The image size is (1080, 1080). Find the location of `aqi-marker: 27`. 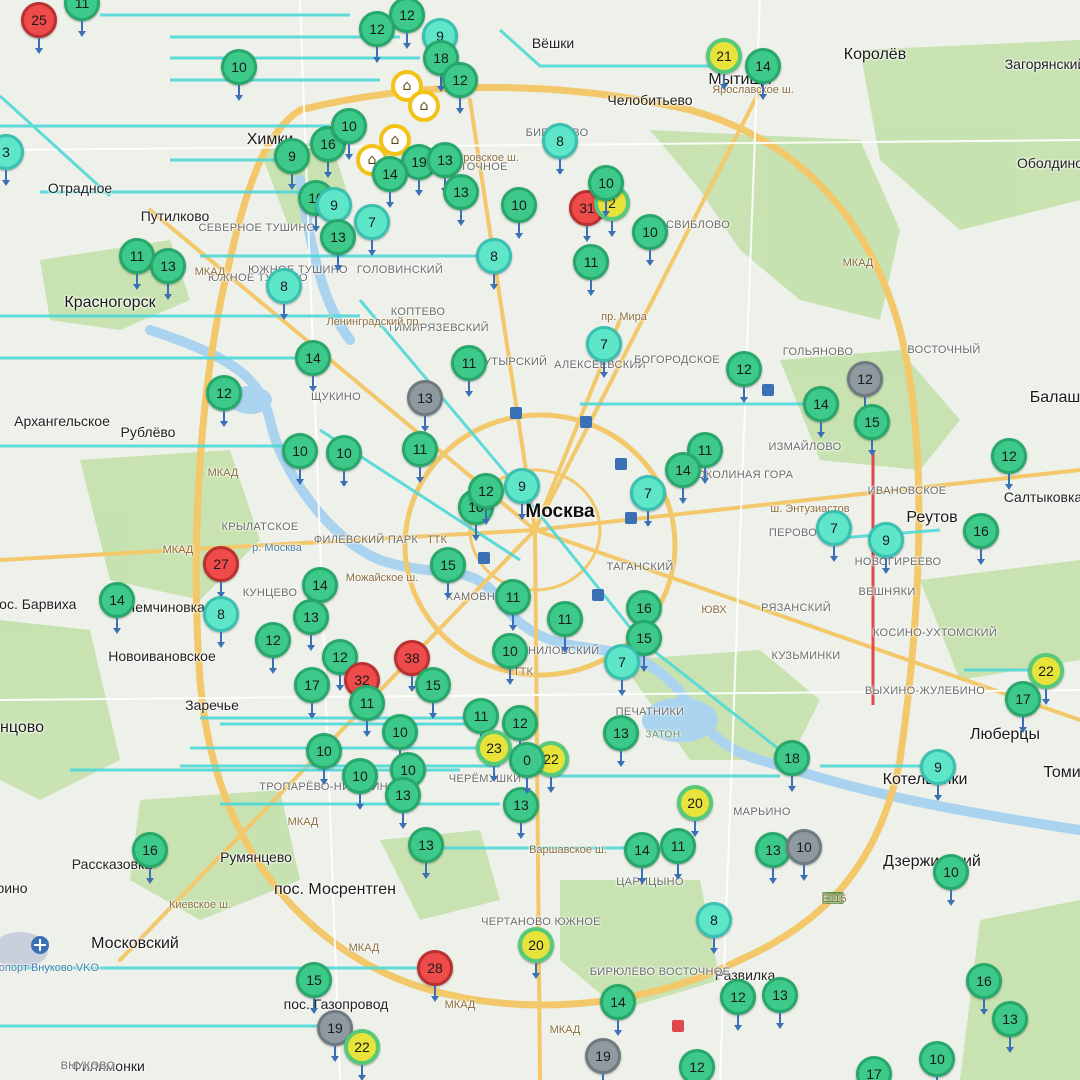

aqi-marker: 27 is located at coordinates (221, 572).